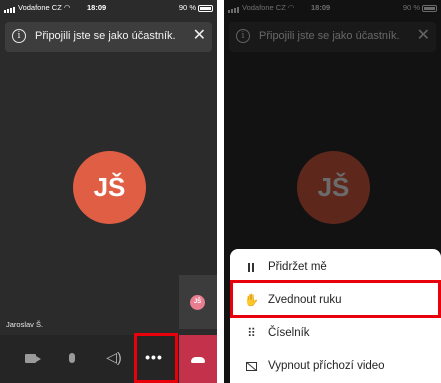  I want to click on banner-message: Připojili jste se jako účastník., so click(105, 36).